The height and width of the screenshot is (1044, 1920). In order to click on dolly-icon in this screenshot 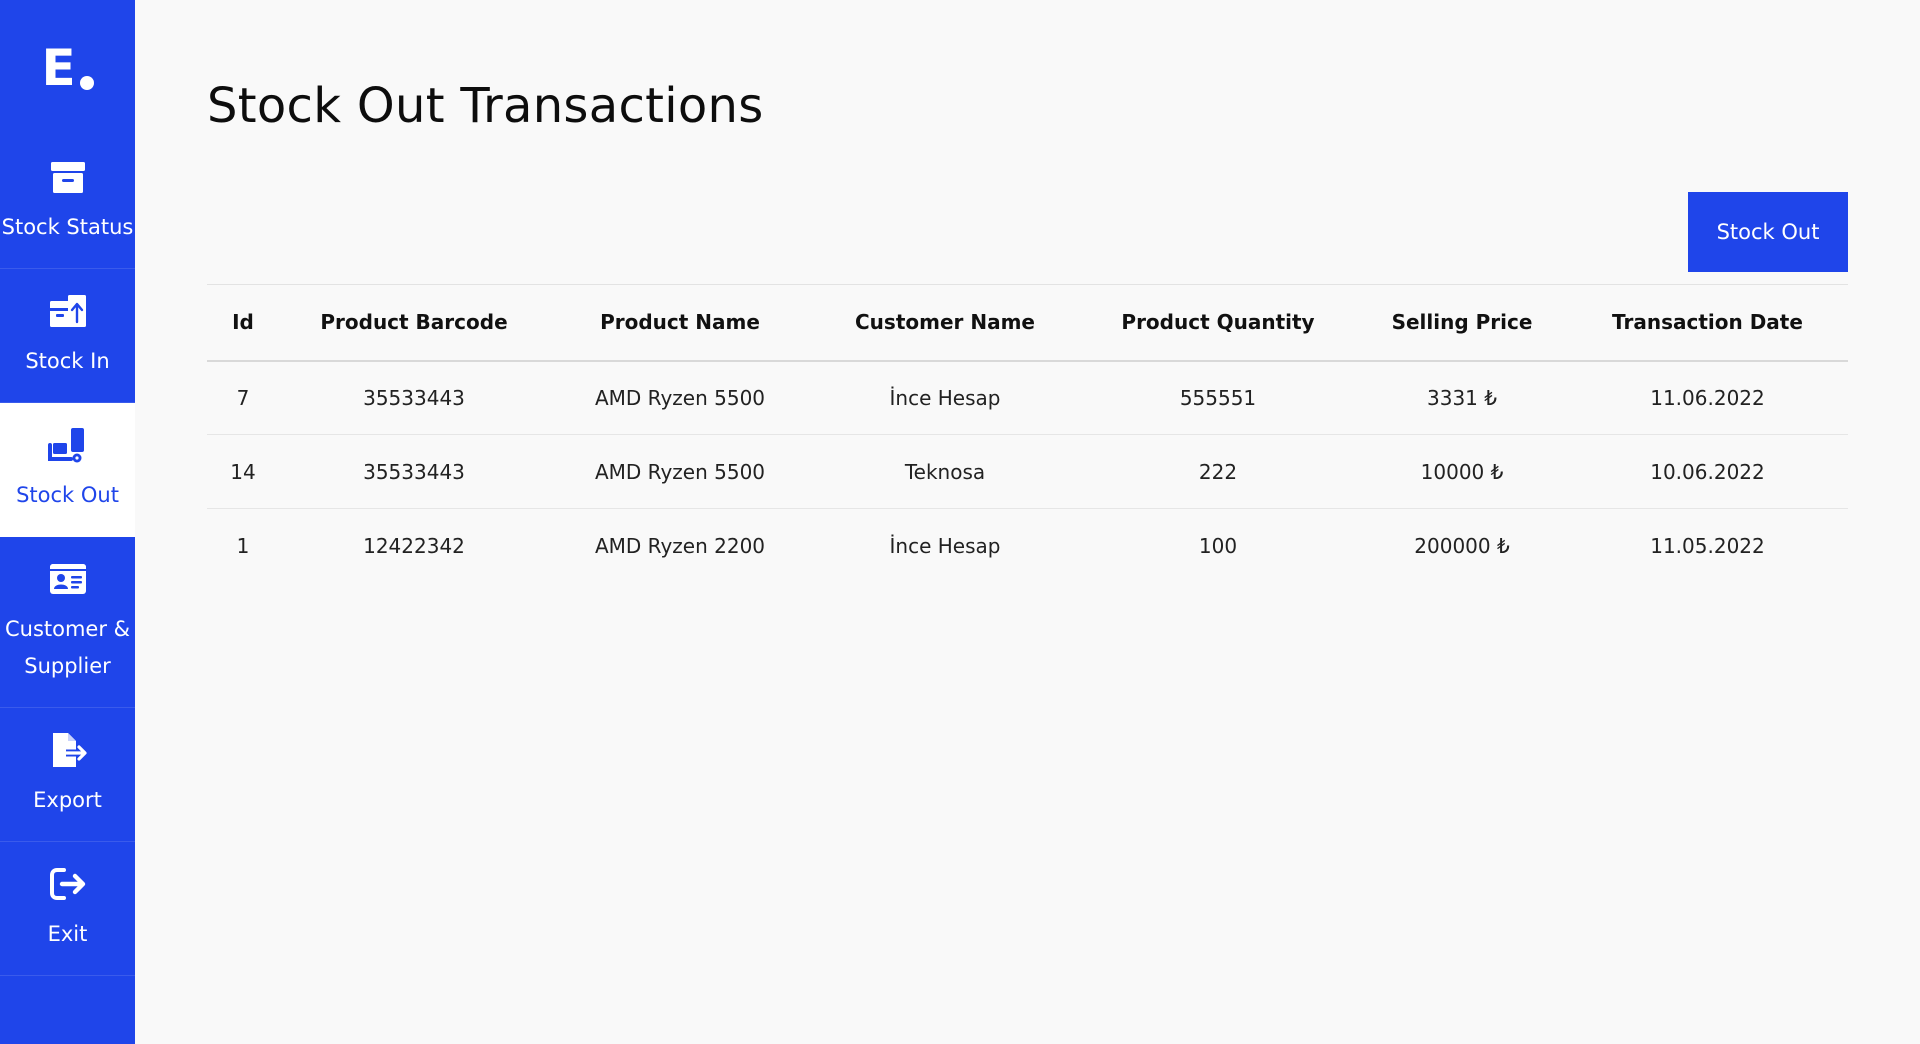, I will do `click(65, 445)`.